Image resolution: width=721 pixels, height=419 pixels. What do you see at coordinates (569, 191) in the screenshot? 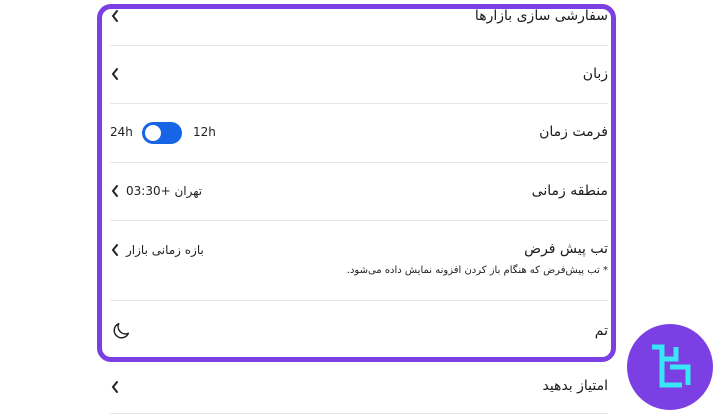
I see `timezone-label: منطقه زمانی` at bounding box center [569, 191].